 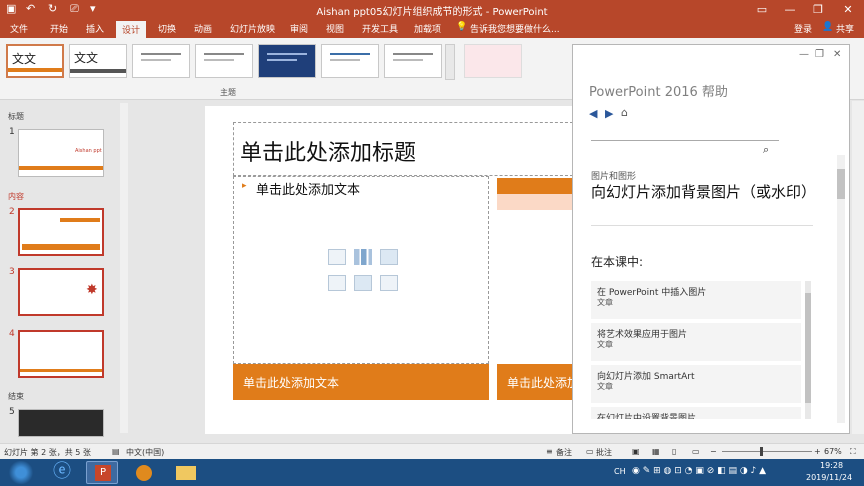 What do you see at coordinates (549, 451) in the screenshot?
I see `notes-icon: ≡` at bounding box center [549, 451].